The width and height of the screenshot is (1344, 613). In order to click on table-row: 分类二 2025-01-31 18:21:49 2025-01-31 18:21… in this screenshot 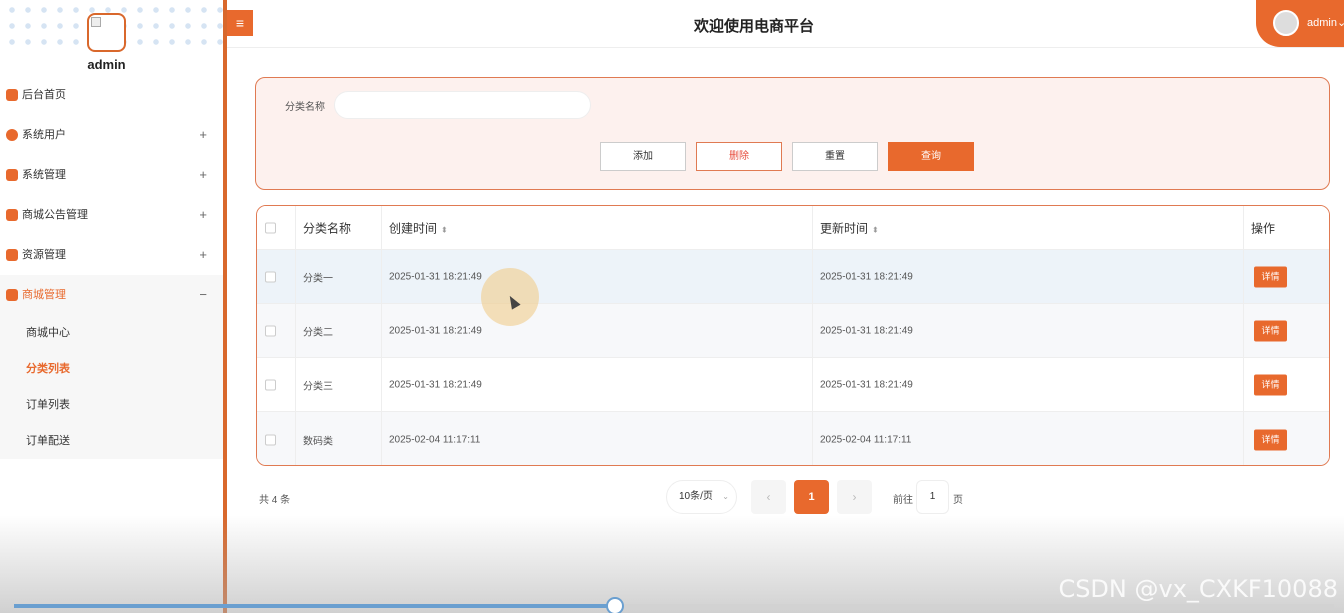, I will do `click(793, 330)`.